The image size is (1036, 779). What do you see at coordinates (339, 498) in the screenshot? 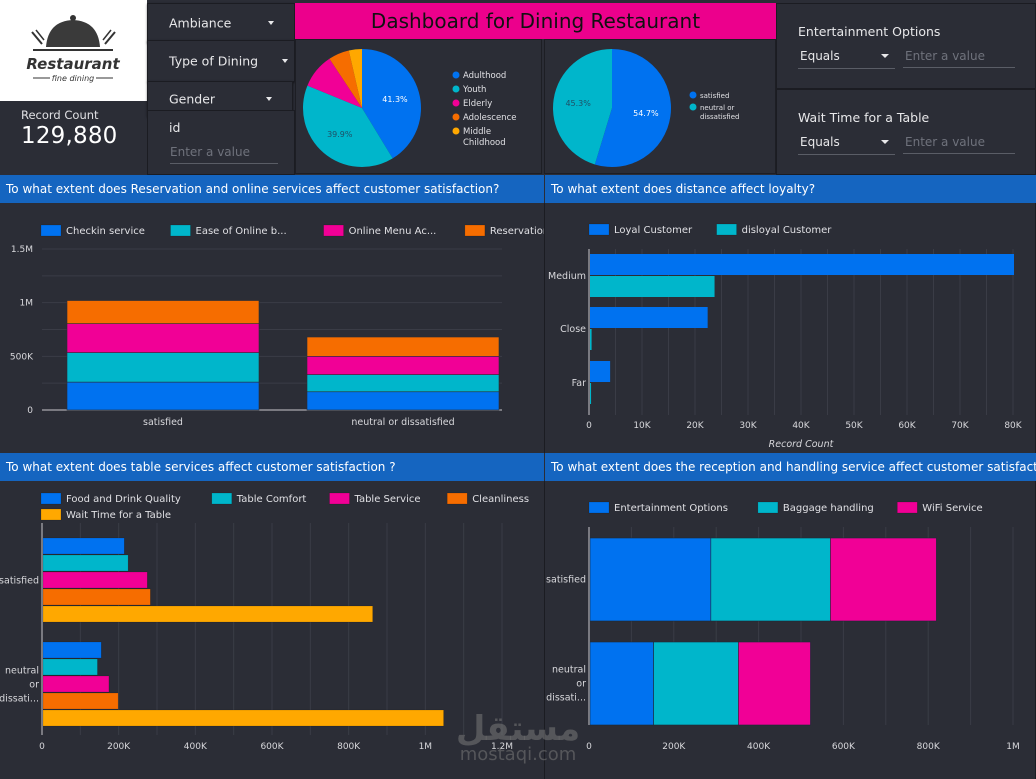
I see `legend-swatch-table-service` at bounding box center [339, 498].